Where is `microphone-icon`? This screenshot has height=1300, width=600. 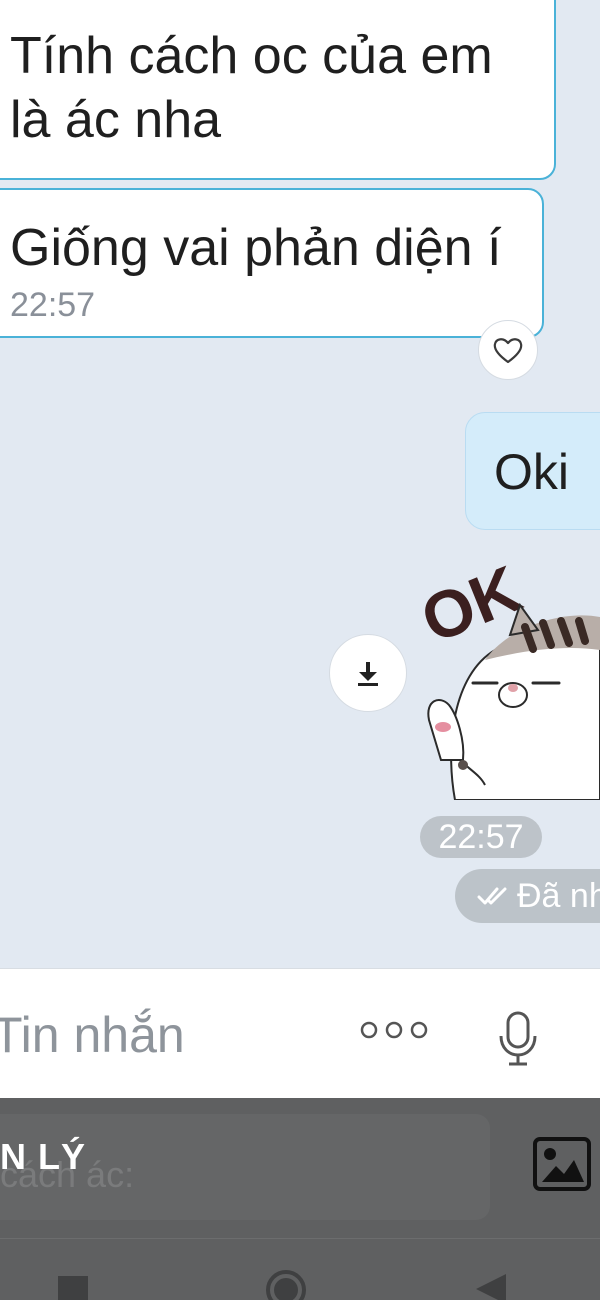 microphone-icon is located at coordinates (518, 1039).